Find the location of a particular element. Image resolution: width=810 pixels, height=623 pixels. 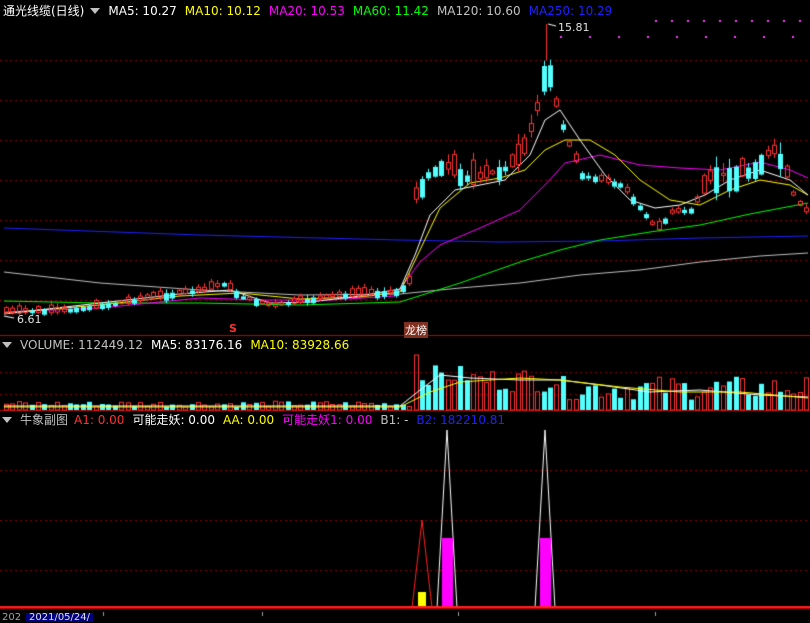

volume-label: VOLUME: 112449.12 is located at coordinates (81, 345).